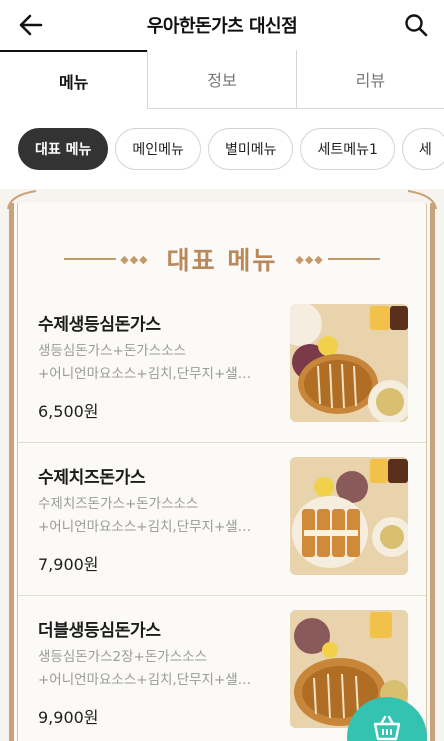  I want to click on menu-item-desc-line: 생등심돈가스2장+돈가스소스, so click(122, 657).